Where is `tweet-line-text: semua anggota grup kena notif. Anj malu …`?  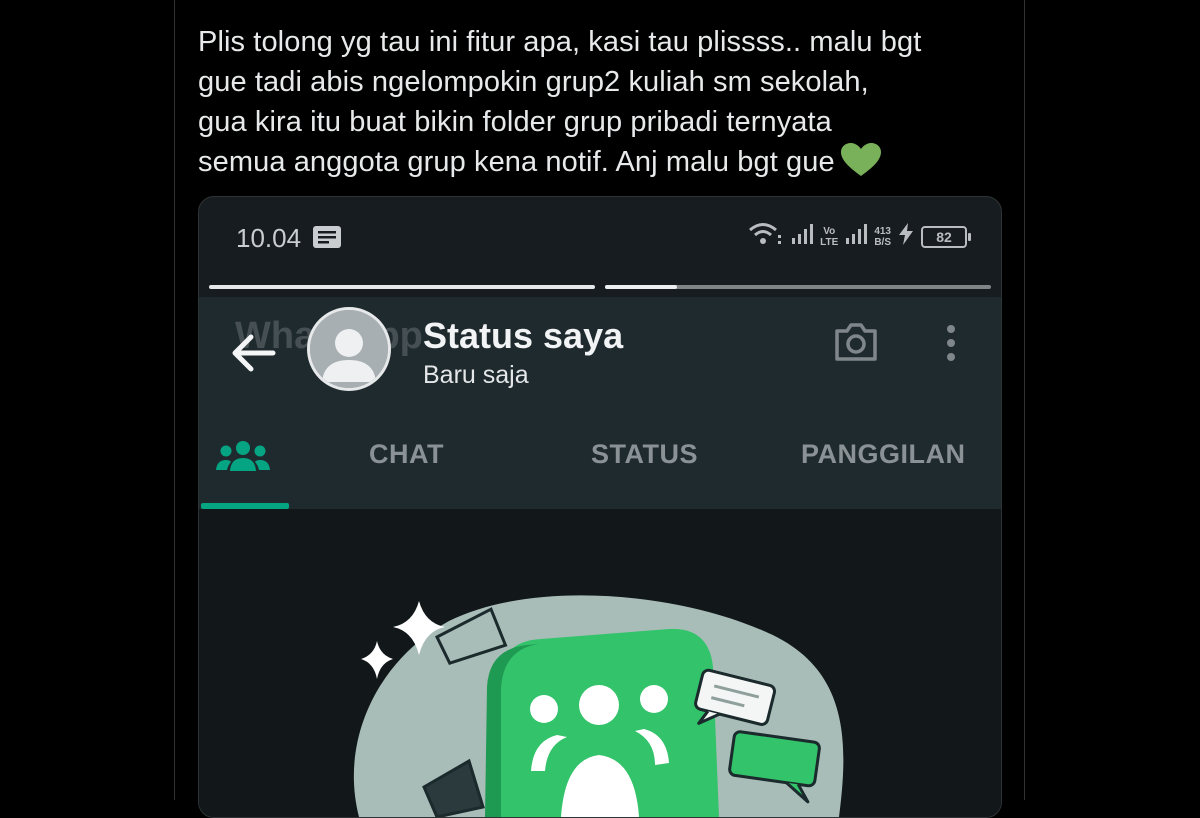 tweet-line-text: semua anggota grup kena notif. Anj malu … is located at coordinates (516, 162).